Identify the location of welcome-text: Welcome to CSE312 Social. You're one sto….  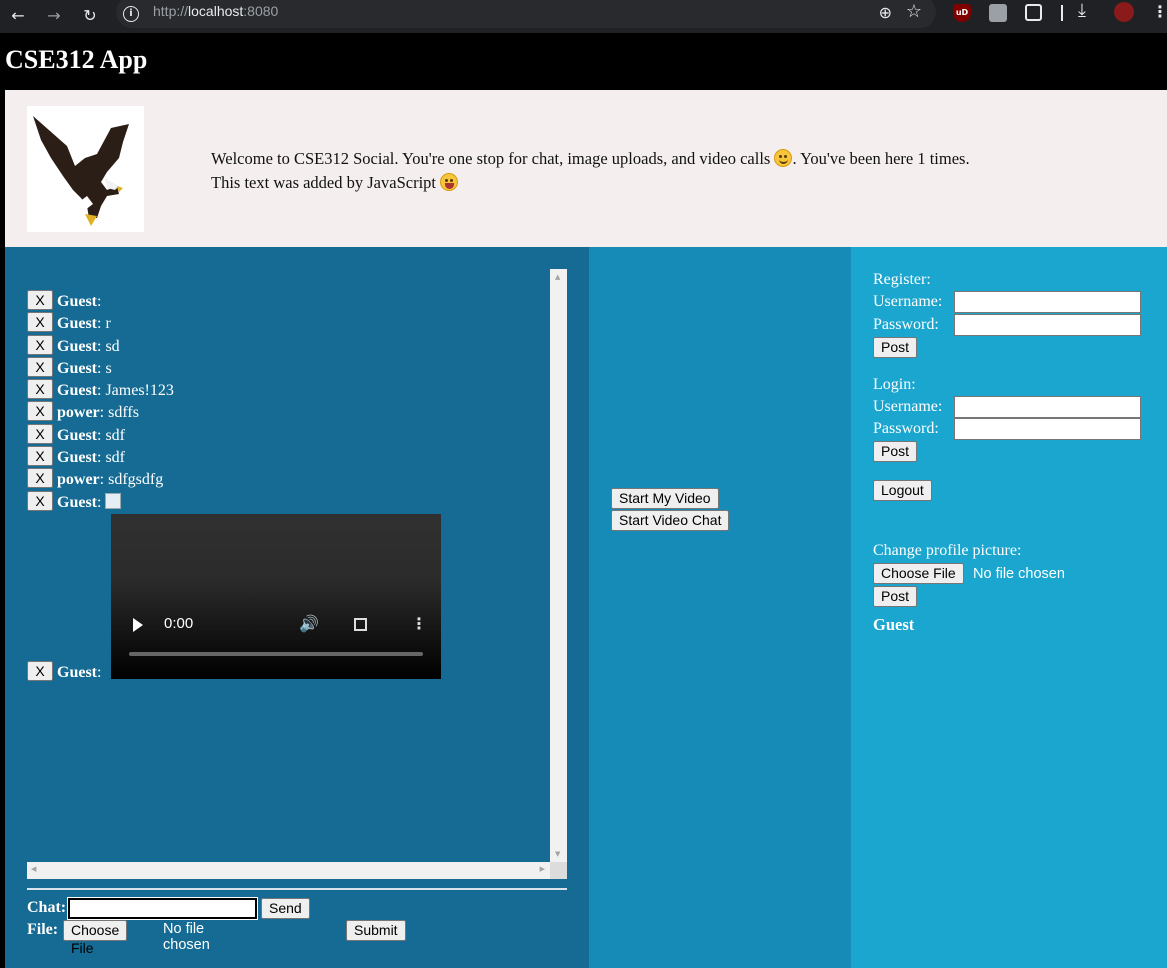
(590, 171).